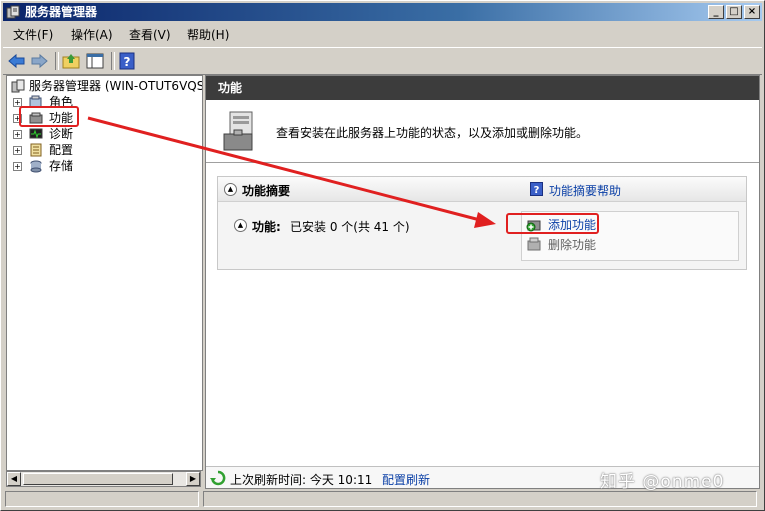 The width and height of the screenshot is (765, 511). I want to click on up-folder-icon, so click(71, 61).